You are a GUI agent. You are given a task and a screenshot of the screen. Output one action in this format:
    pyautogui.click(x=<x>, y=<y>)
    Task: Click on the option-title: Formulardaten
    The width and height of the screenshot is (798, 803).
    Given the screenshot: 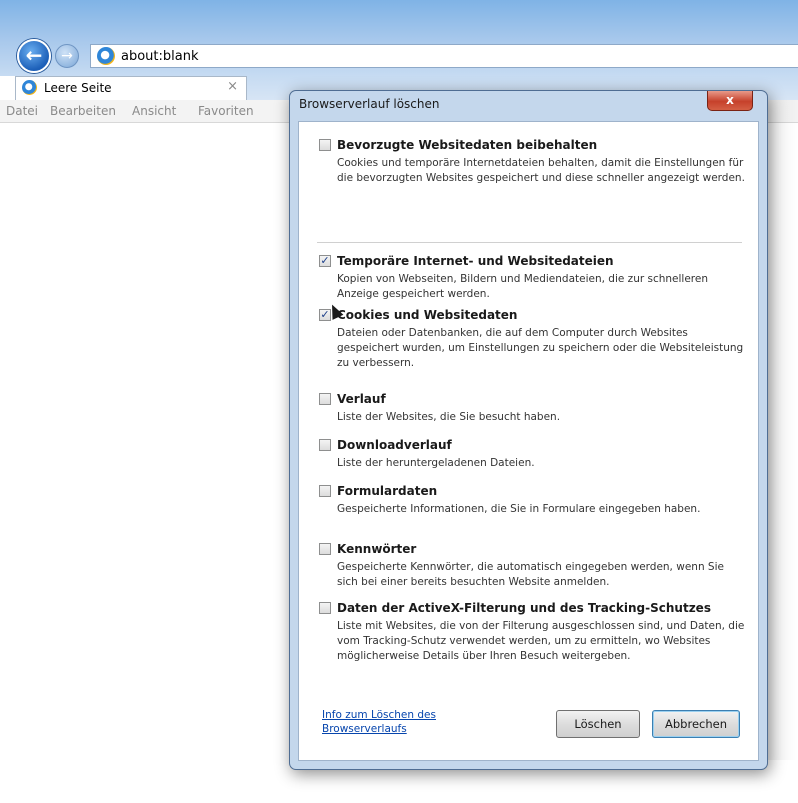 What is the action you would take?
    pyautogui.click(x=387, y=491)
    